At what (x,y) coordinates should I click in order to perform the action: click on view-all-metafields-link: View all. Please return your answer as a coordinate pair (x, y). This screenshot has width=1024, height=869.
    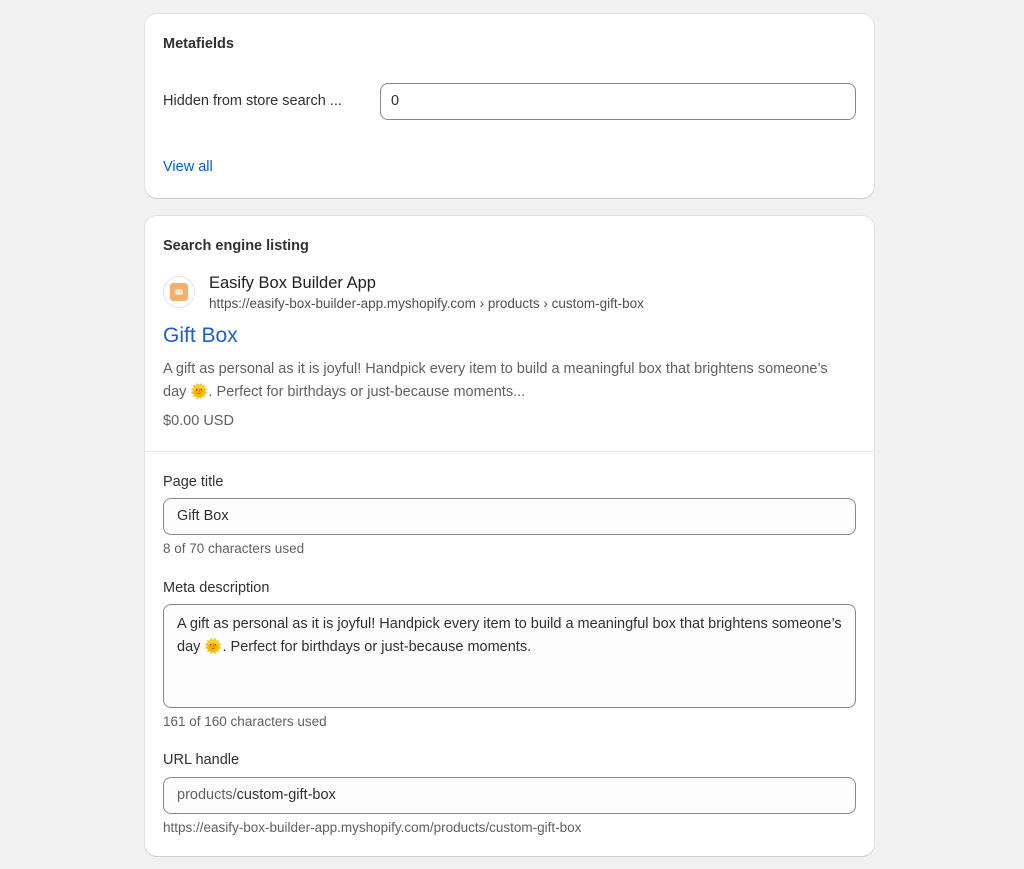
    Looking at the image, I should click on (188, 167).